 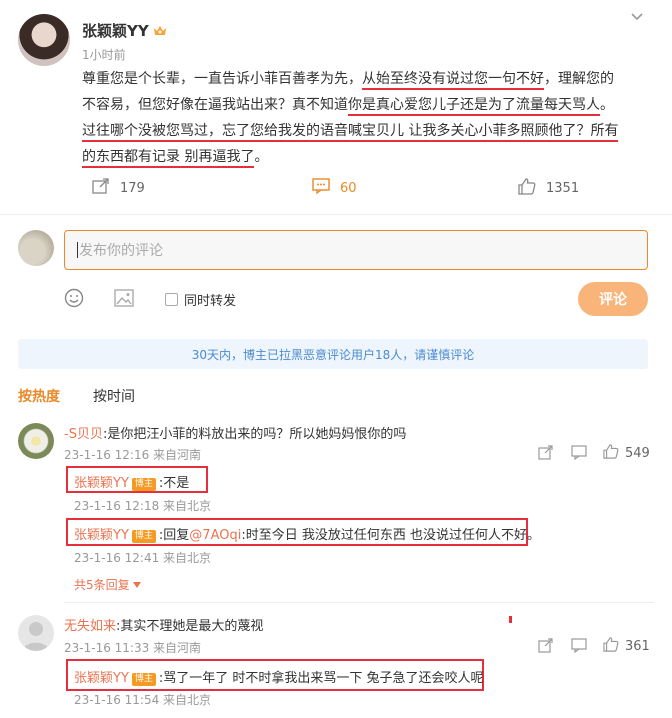 I want to click on mention-link: @7AOqi, so click(x=215, y=535).